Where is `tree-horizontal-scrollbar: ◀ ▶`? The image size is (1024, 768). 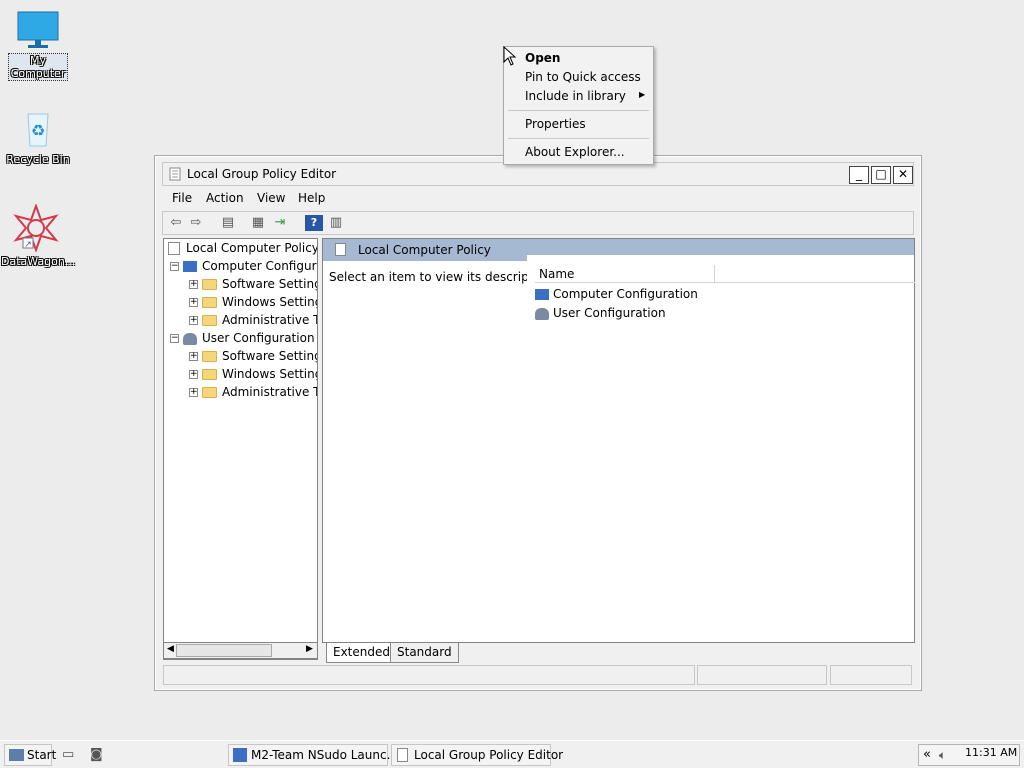
tree-horizontal-scrollbar: ◀ ▶ is located at coordinates (240, 650).